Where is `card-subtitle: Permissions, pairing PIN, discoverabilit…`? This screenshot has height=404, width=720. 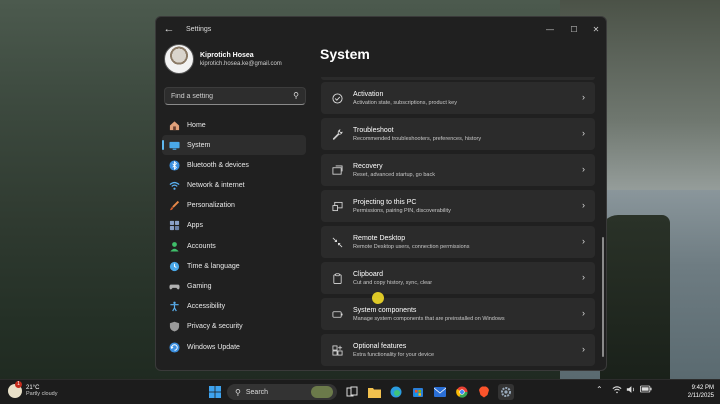
card-subtitle: Permissions, pairing PIN, discoverabilit… is located at coordinates (402, 210).